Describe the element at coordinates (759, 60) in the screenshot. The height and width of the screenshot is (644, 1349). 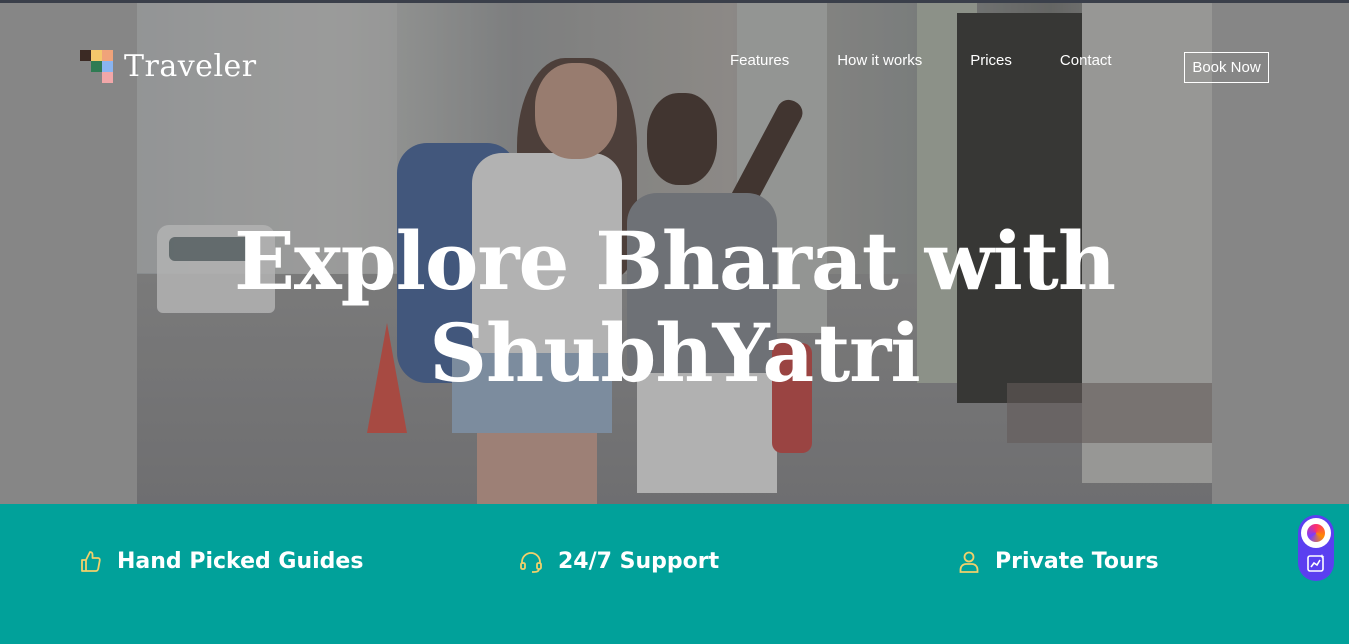
I see `nav-features: Features` at that location.